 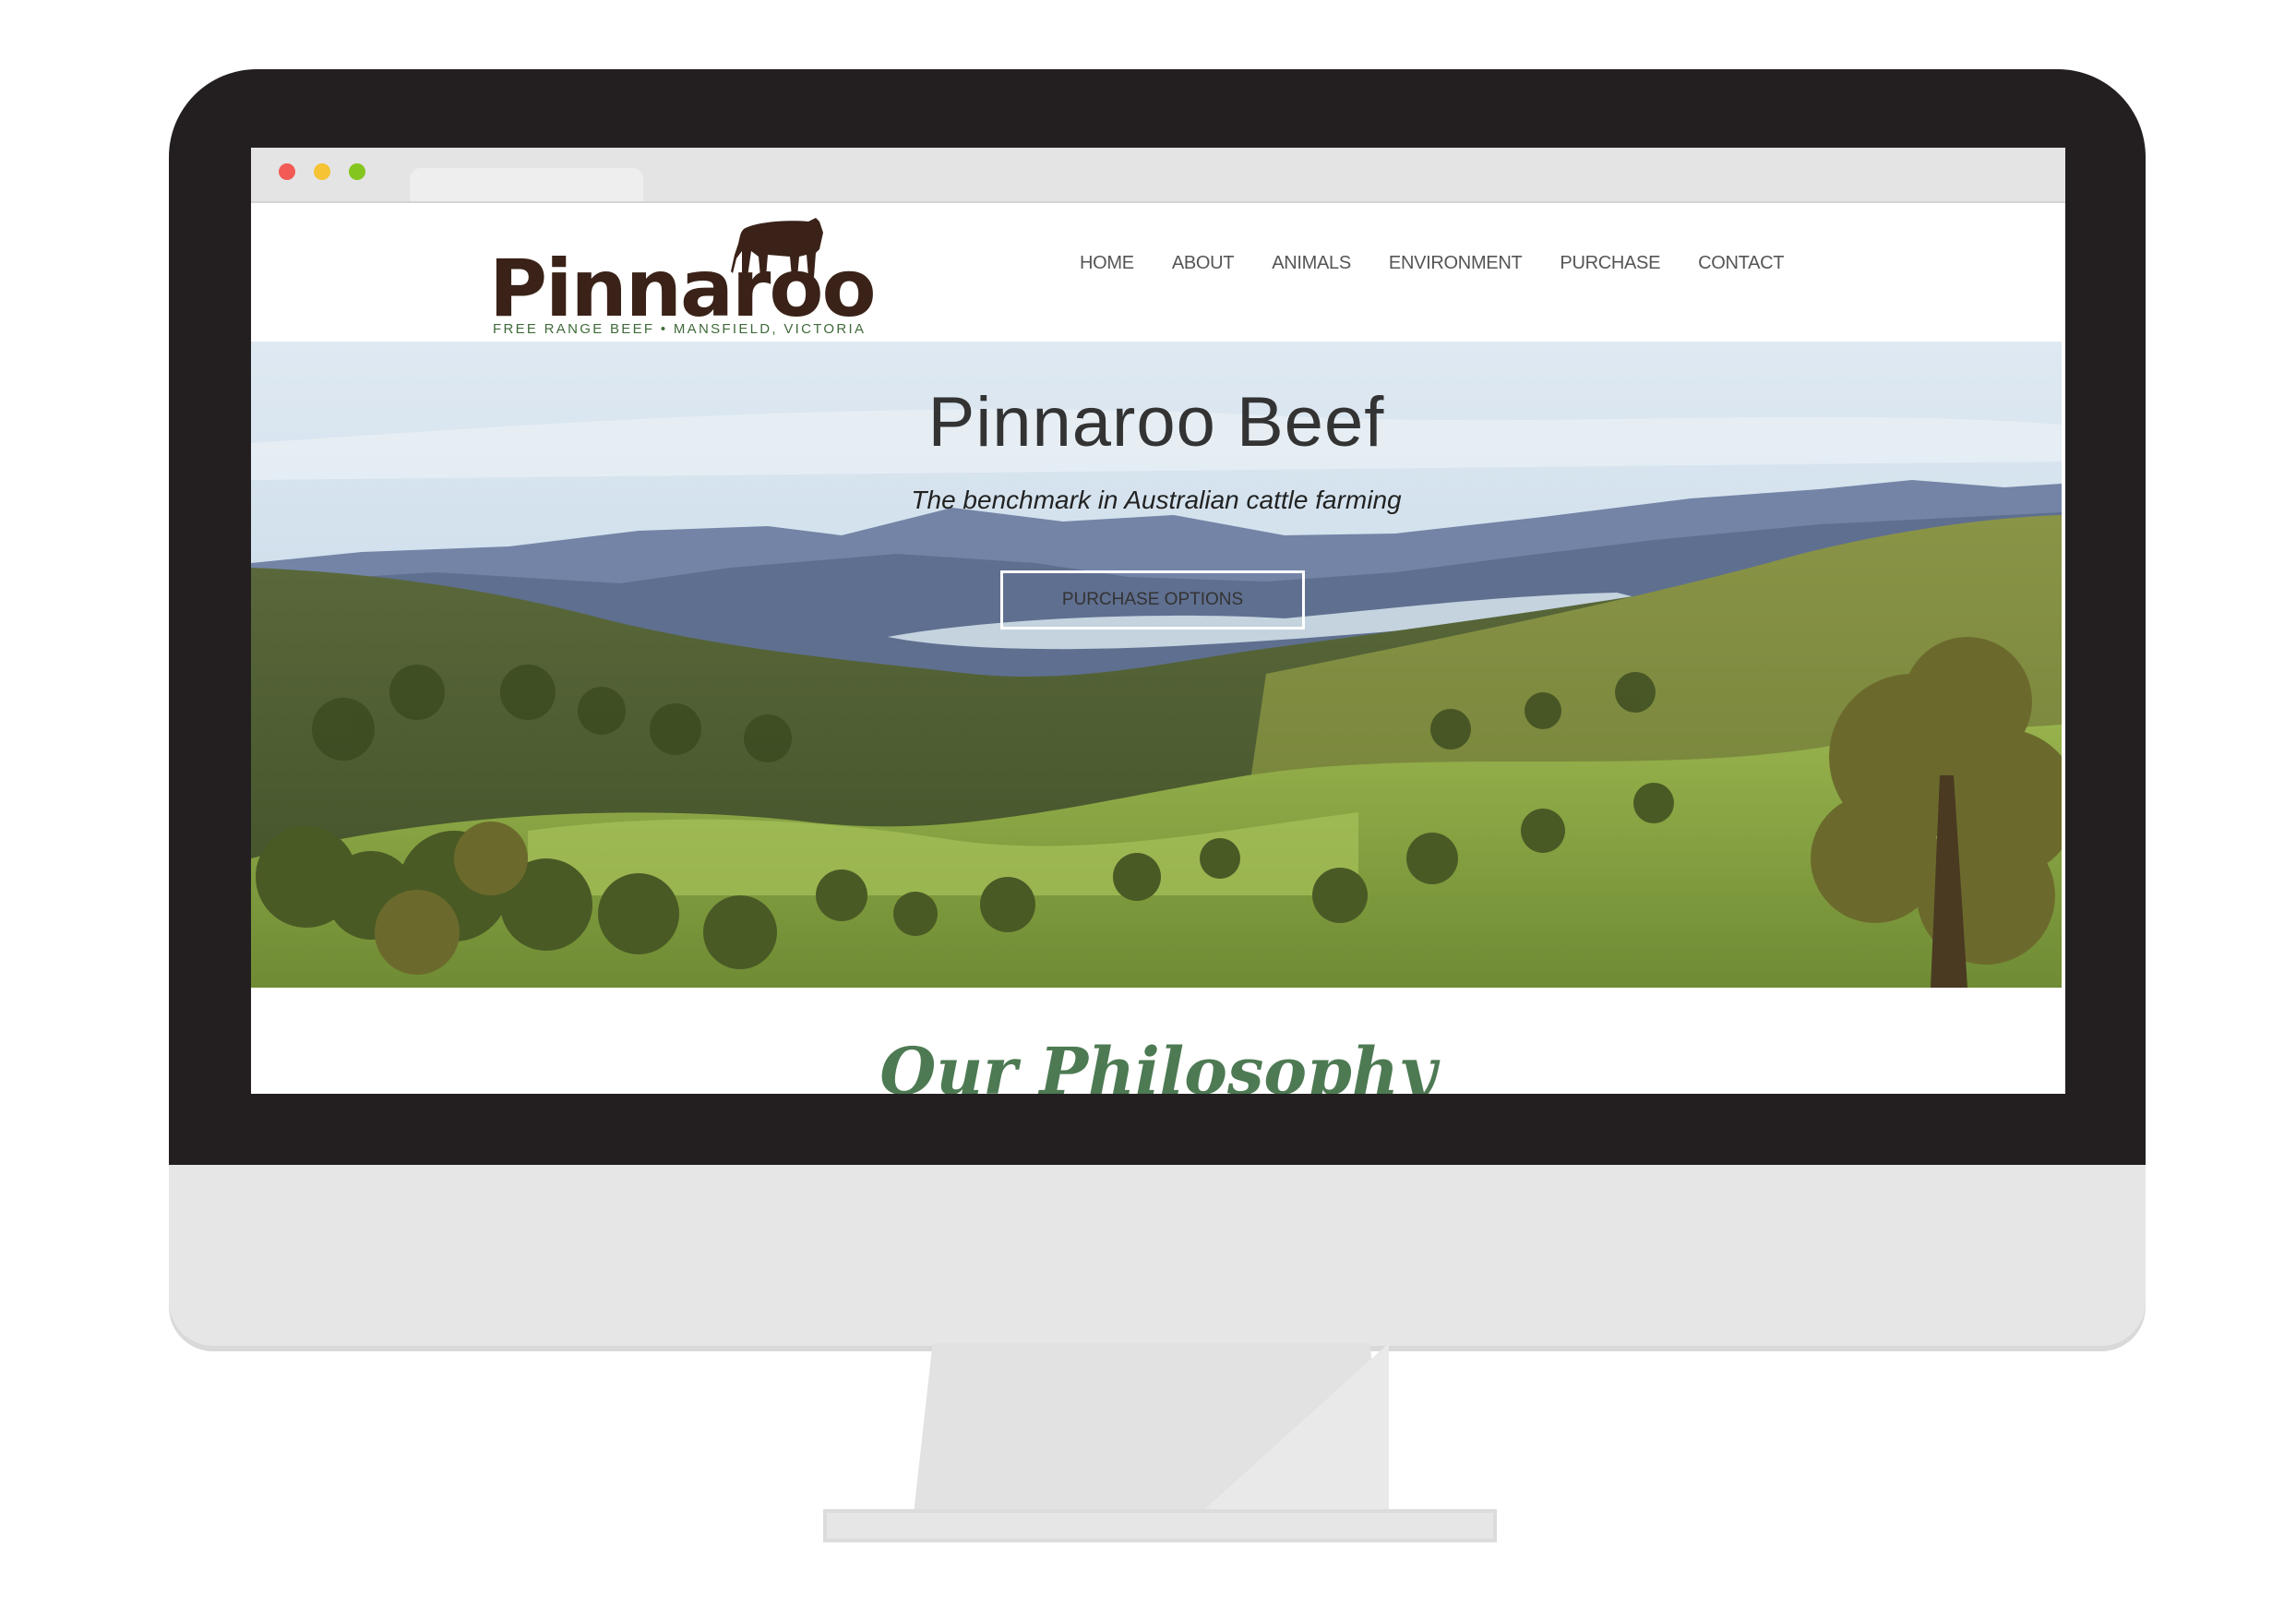 What do you see at coordinates (1203, 263) in the screenshot?
I see `nav-about: ABOUT` at bounding box center [1203, 263].